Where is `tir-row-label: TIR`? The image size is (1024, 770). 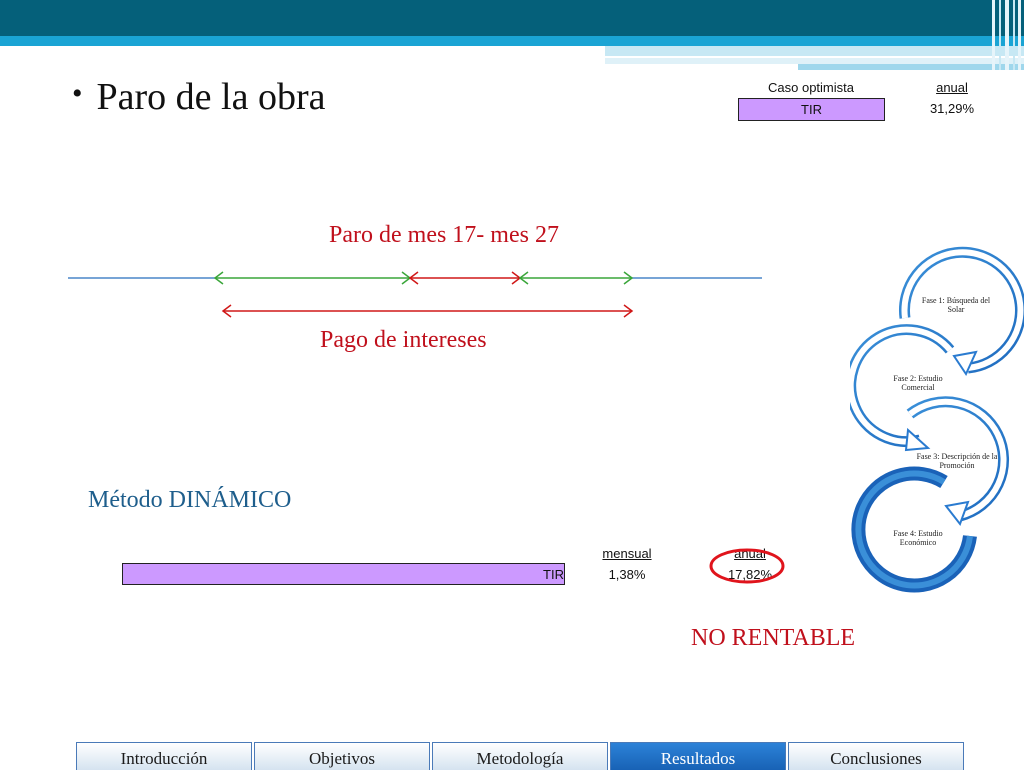 tir-row-label: TIR is located at coordinates (553, 574).